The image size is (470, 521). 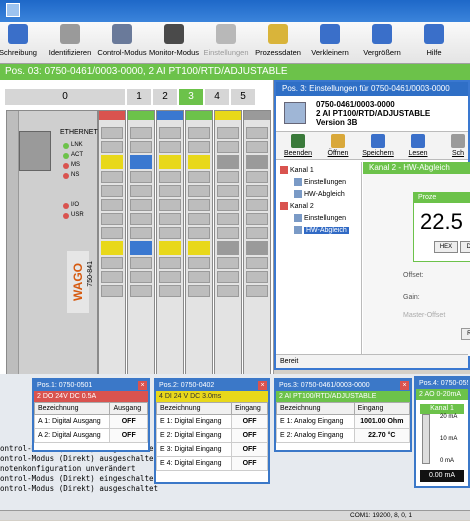 What do you see at coordinates (174, 52) in the screenshot?
I see `toolbar-label: Monitor-Modus` at bounding box center [174, 52].